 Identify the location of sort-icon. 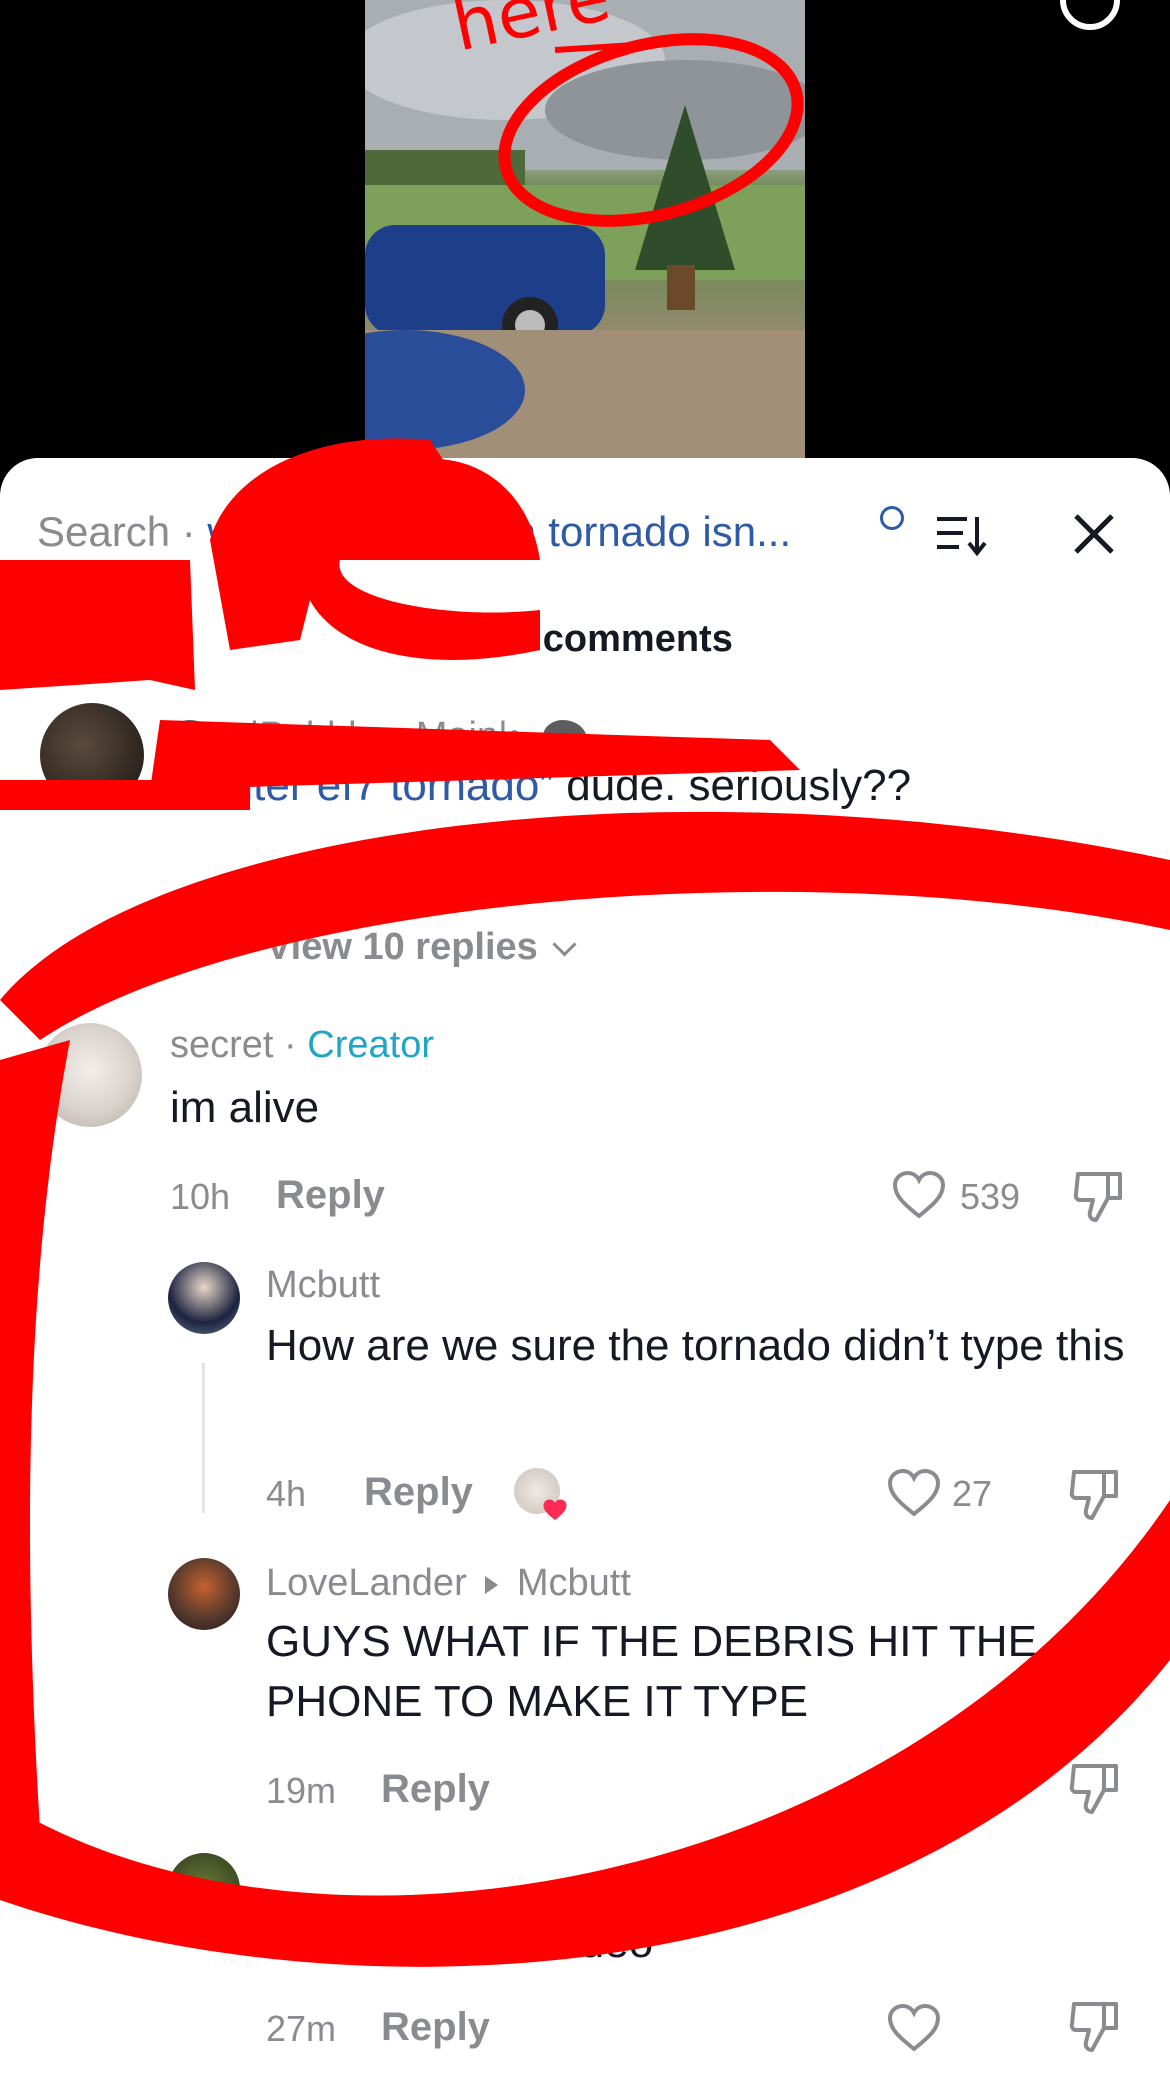
(961, 535).